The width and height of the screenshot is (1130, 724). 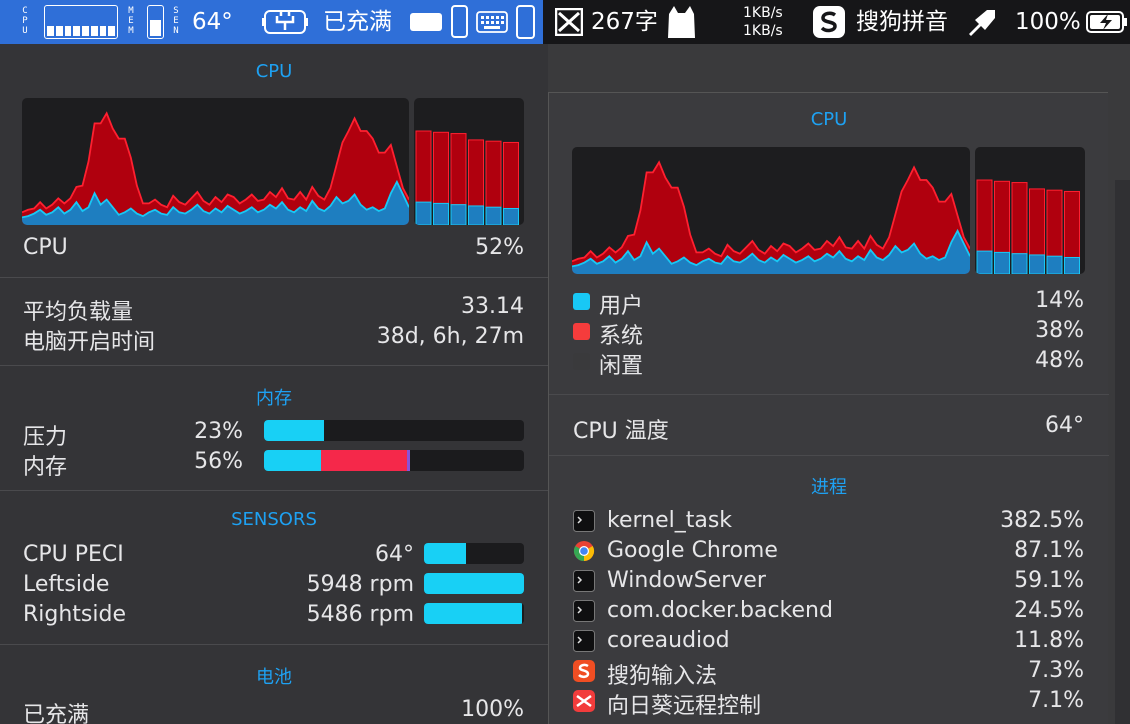 I want to click on sensor-label: Rightside, so click(x=75, y=614).